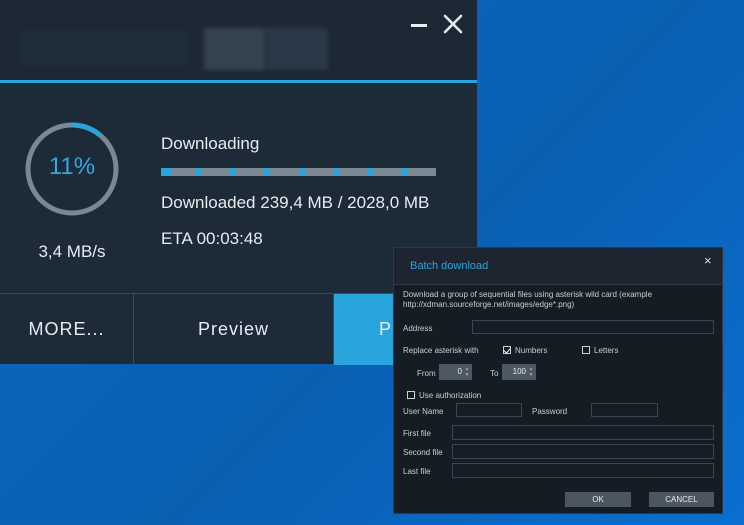 The image size is (744, 525). What do you see at coordinates (418, 328) in the screenshot?
I see `address-label: Address` at bounding box center [418, 328].